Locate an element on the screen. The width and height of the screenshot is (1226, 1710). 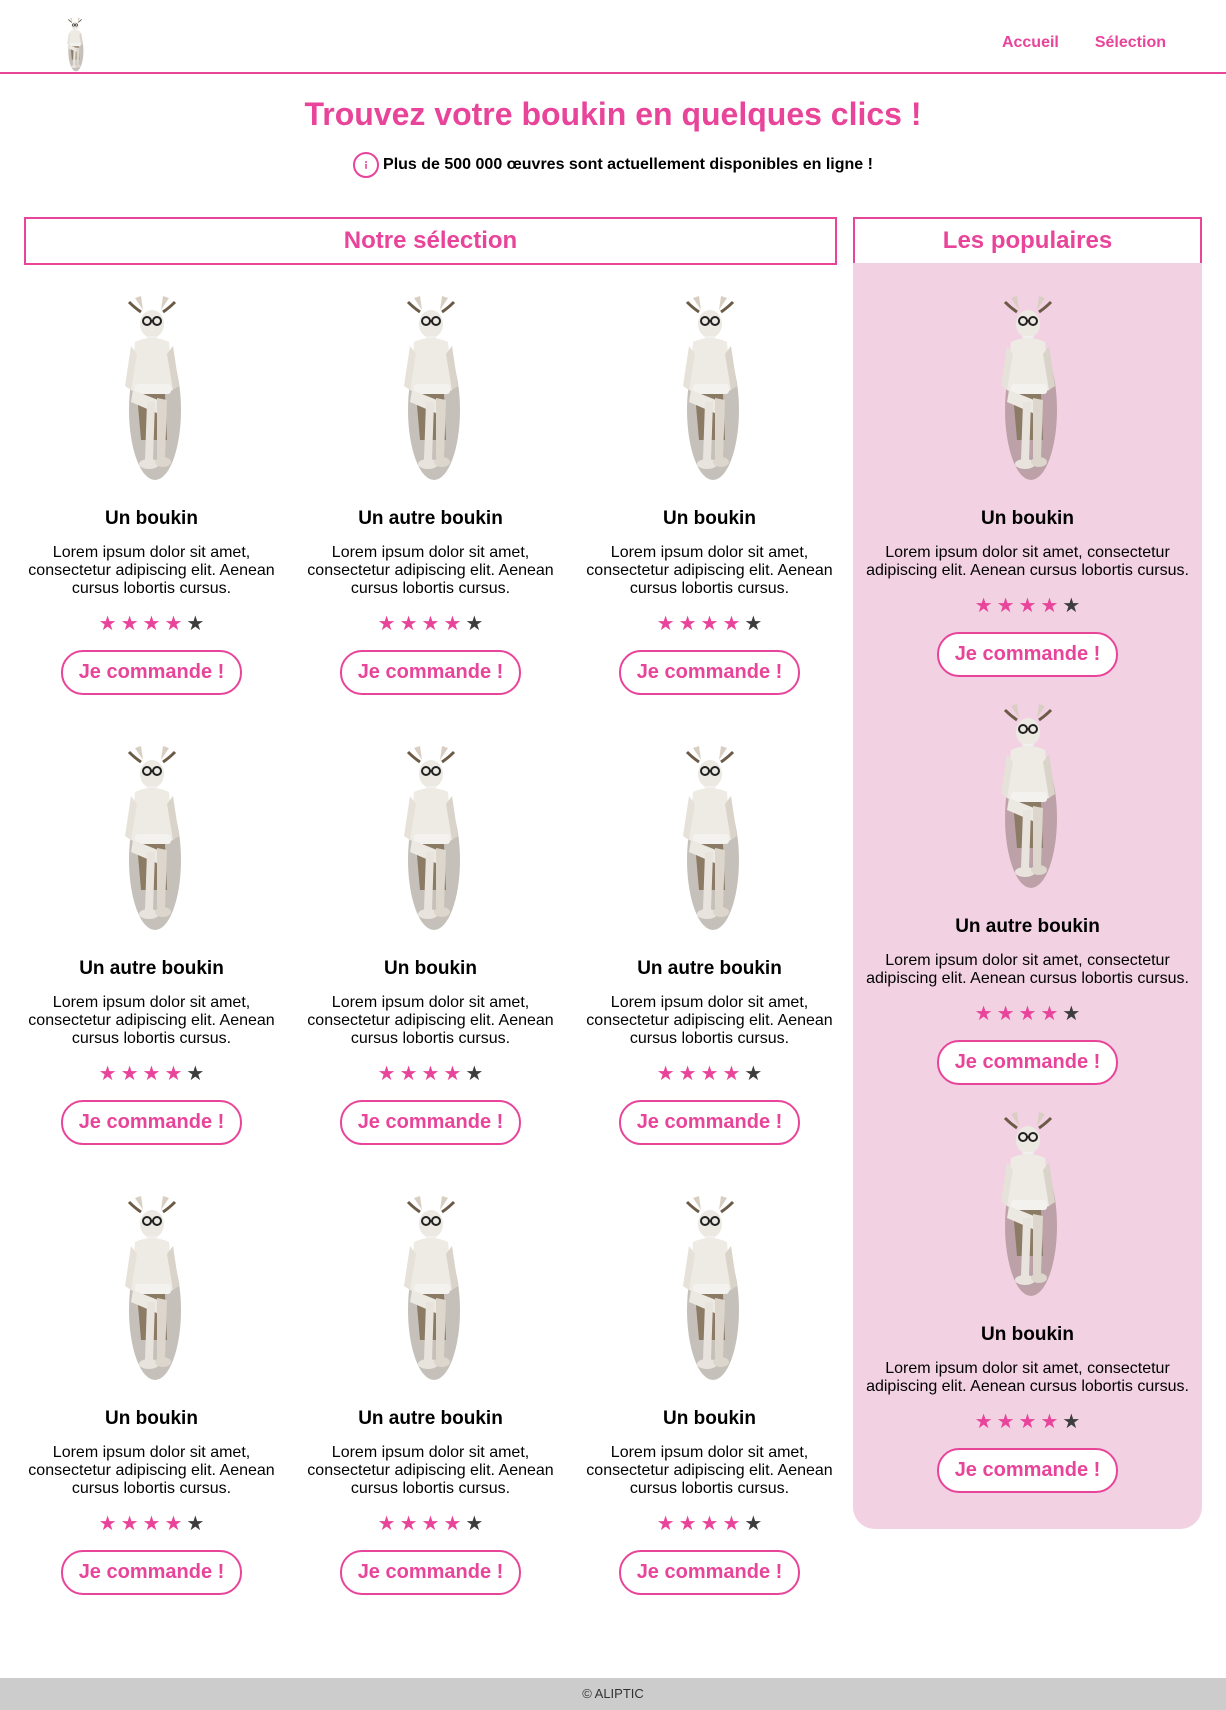
page-title: Trouvez votre boukin en quelques clics ! is located at coordinates (613, 114).